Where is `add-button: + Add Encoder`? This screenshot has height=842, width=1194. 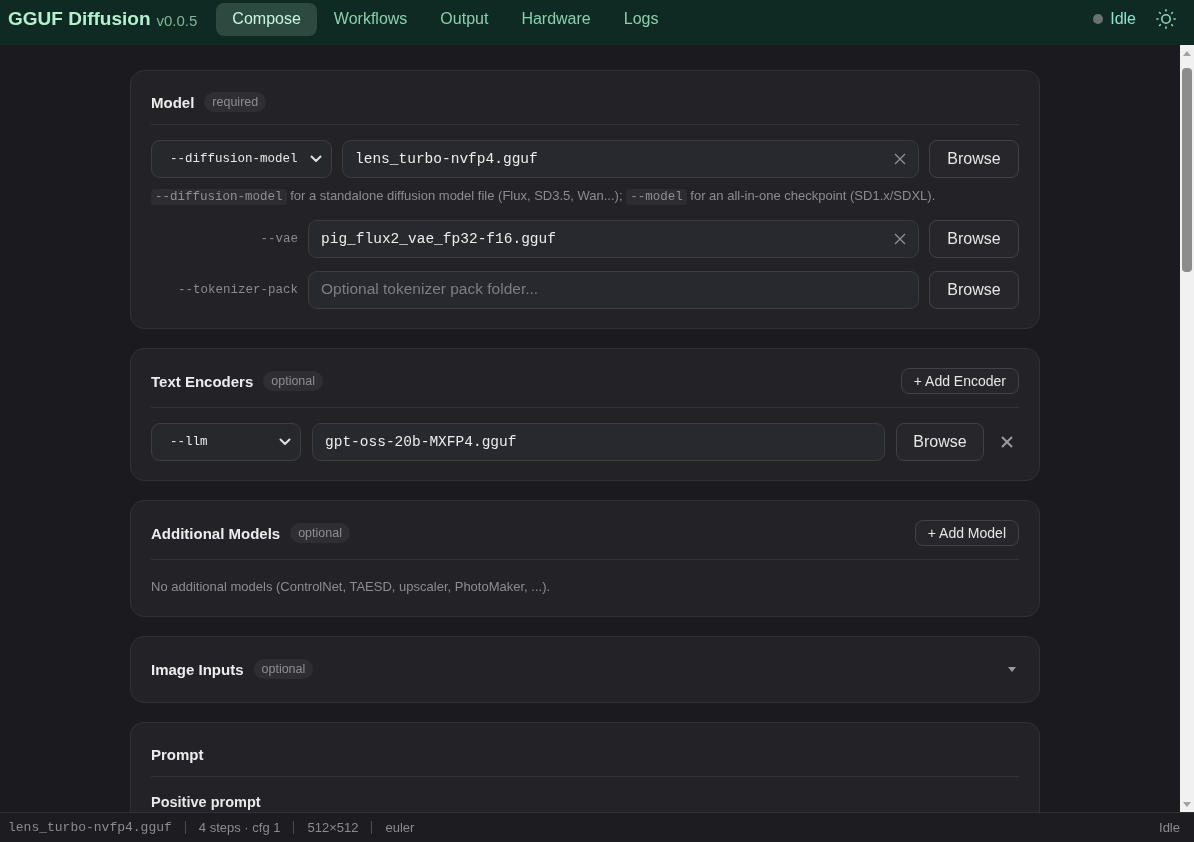 add-button: + Add Encoder is located at coordinates (959, 381).